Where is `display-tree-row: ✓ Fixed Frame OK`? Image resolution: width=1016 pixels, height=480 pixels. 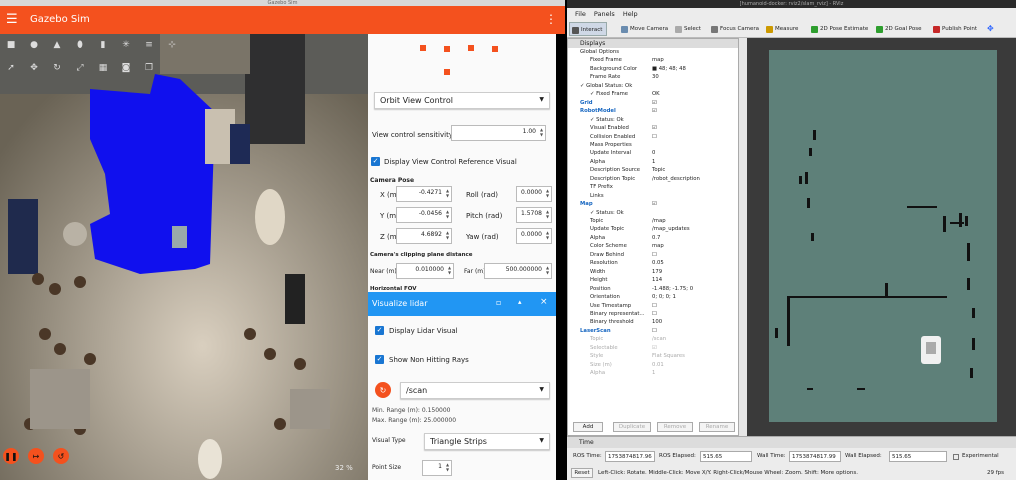
display-tree-row: ✓ Fixed Frame OK is located at coordinates (653, 94).